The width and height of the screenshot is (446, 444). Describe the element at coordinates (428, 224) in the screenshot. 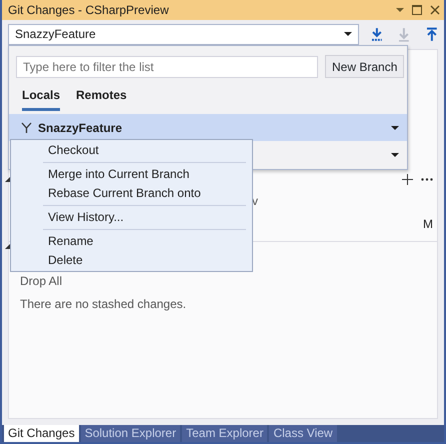

I see `status-letter: M` at that location.